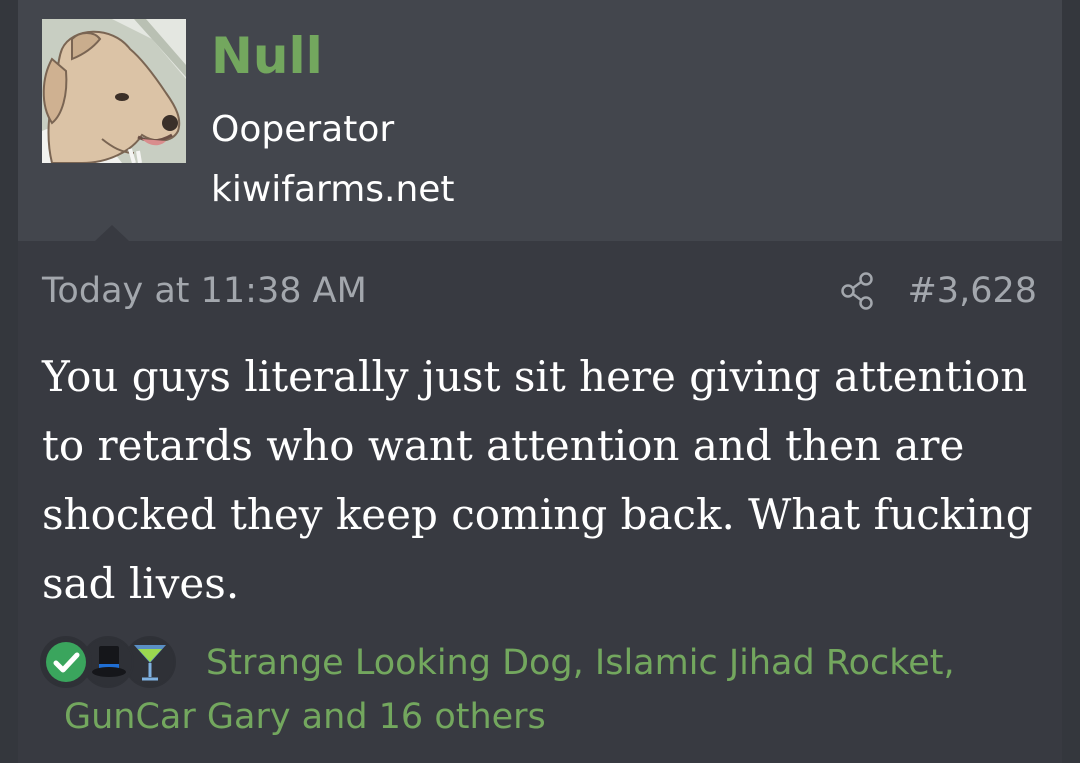  What do you see at coordinates (972, 291) in the screenshot?
I see `post-number: #3,628` at bounding box center [972, 291].